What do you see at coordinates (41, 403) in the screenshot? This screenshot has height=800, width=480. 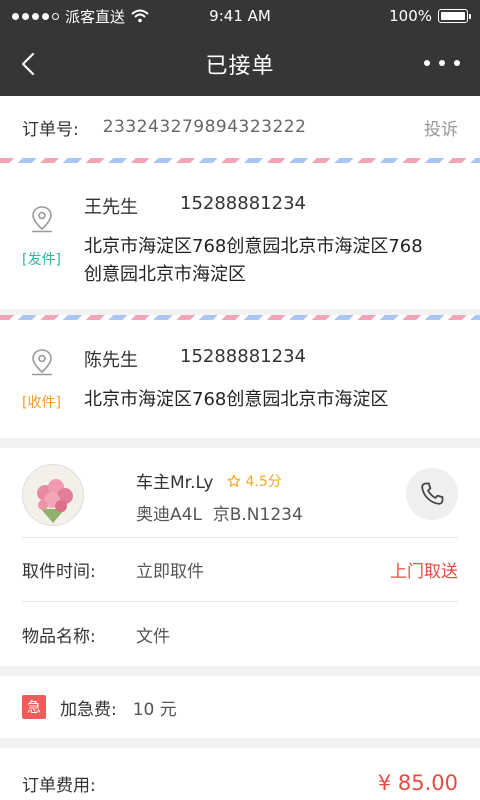 I see `receiver-tag: [收件]` at bounding box center [41, 403].